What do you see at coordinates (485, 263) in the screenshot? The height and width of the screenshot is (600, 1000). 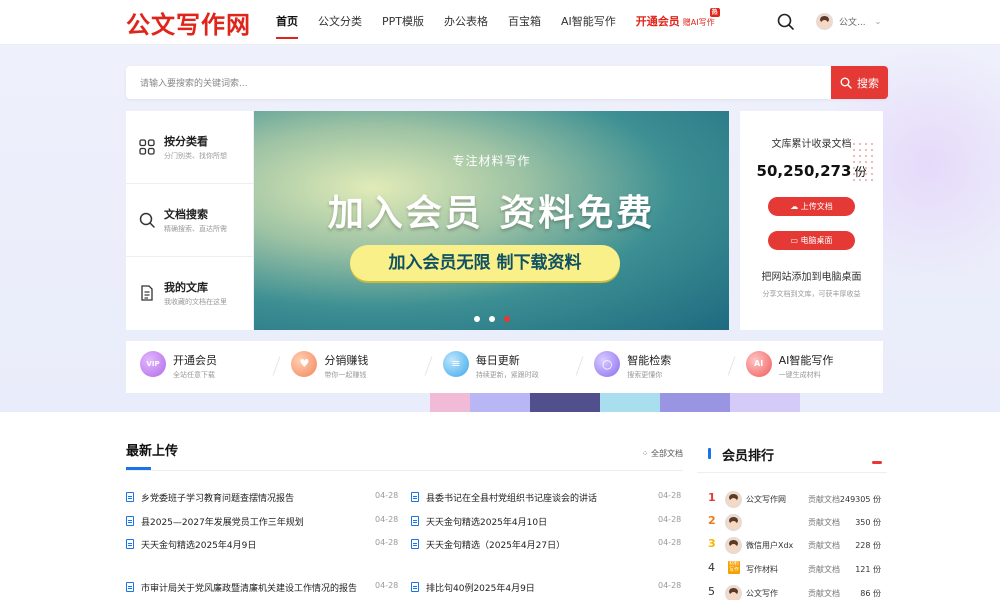 I see `banner-cta: 加入会员无限 制下载资料` at bounding box center [485, 263].